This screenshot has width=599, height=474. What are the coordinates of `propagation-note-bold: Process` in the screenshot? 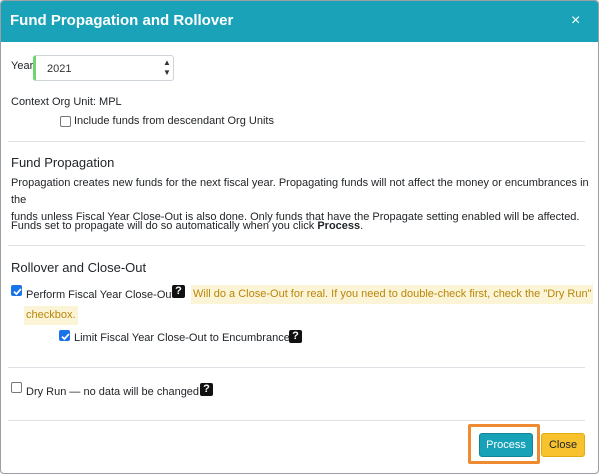 It's located at (339, 226).